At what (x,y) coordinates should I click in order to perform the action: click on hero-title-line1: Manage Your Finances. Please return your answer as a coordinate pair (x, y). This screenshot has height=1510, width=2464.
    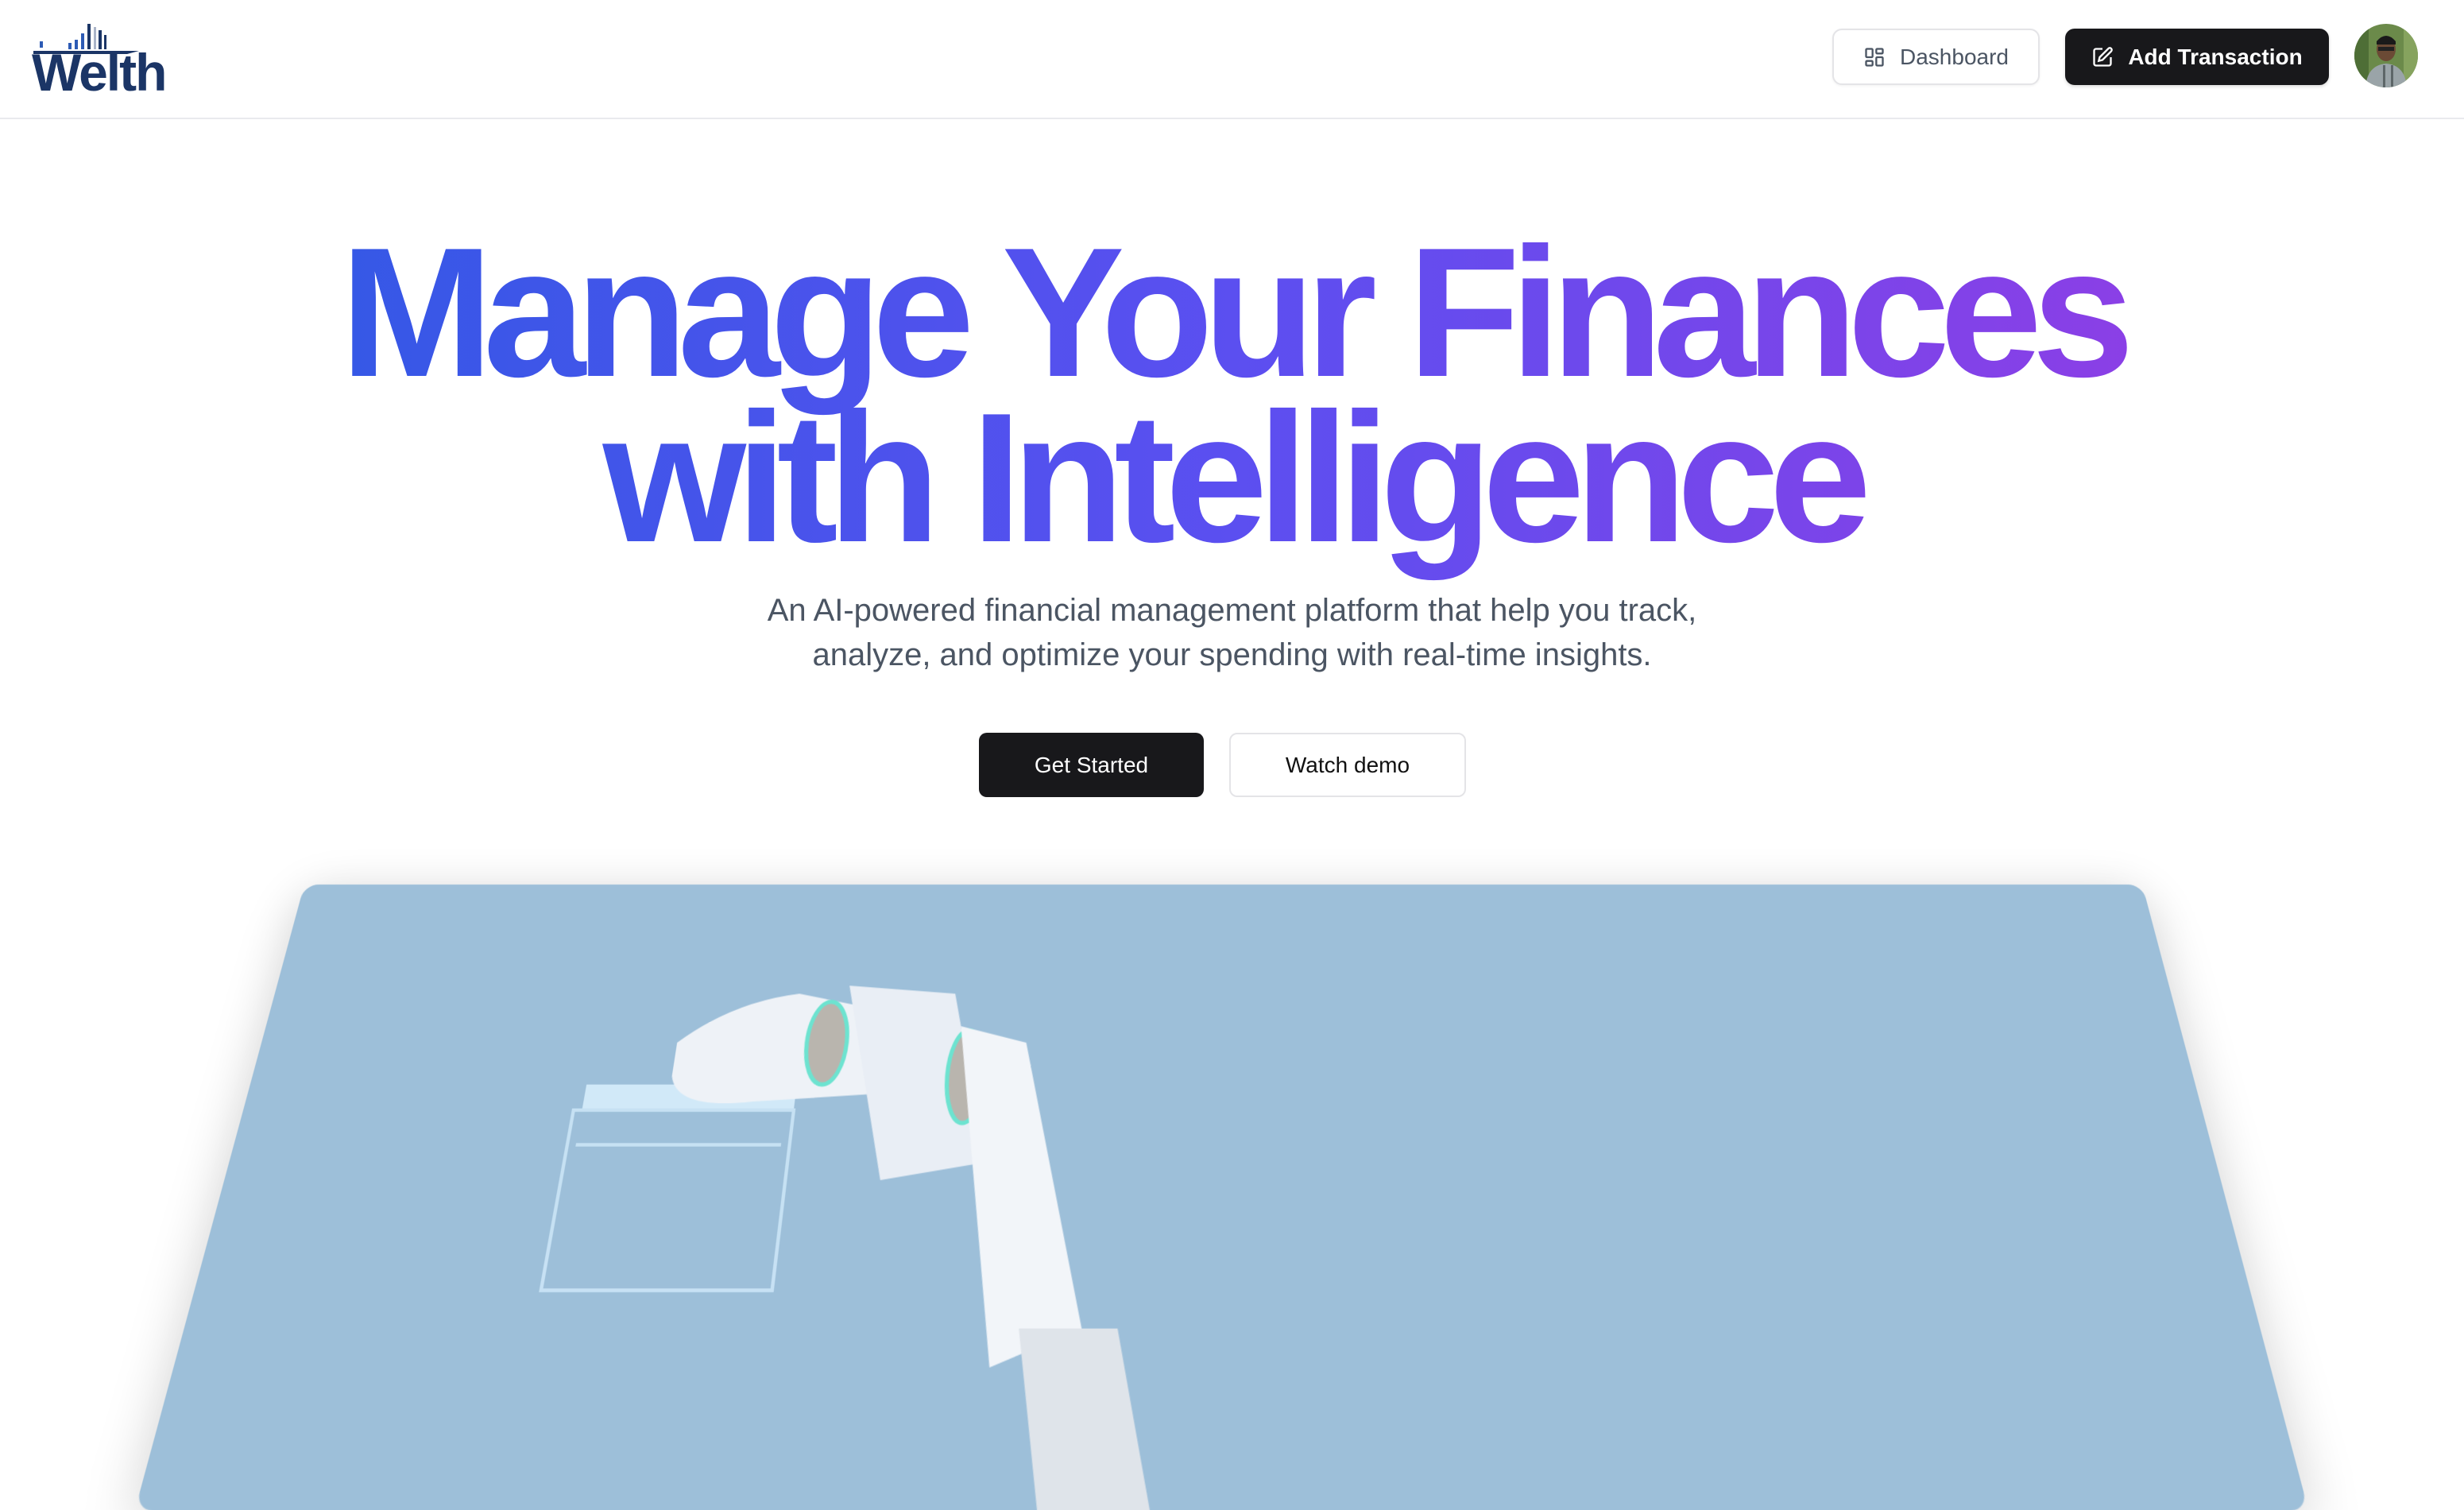
    Looking at the image, I should click on (1232, 313).